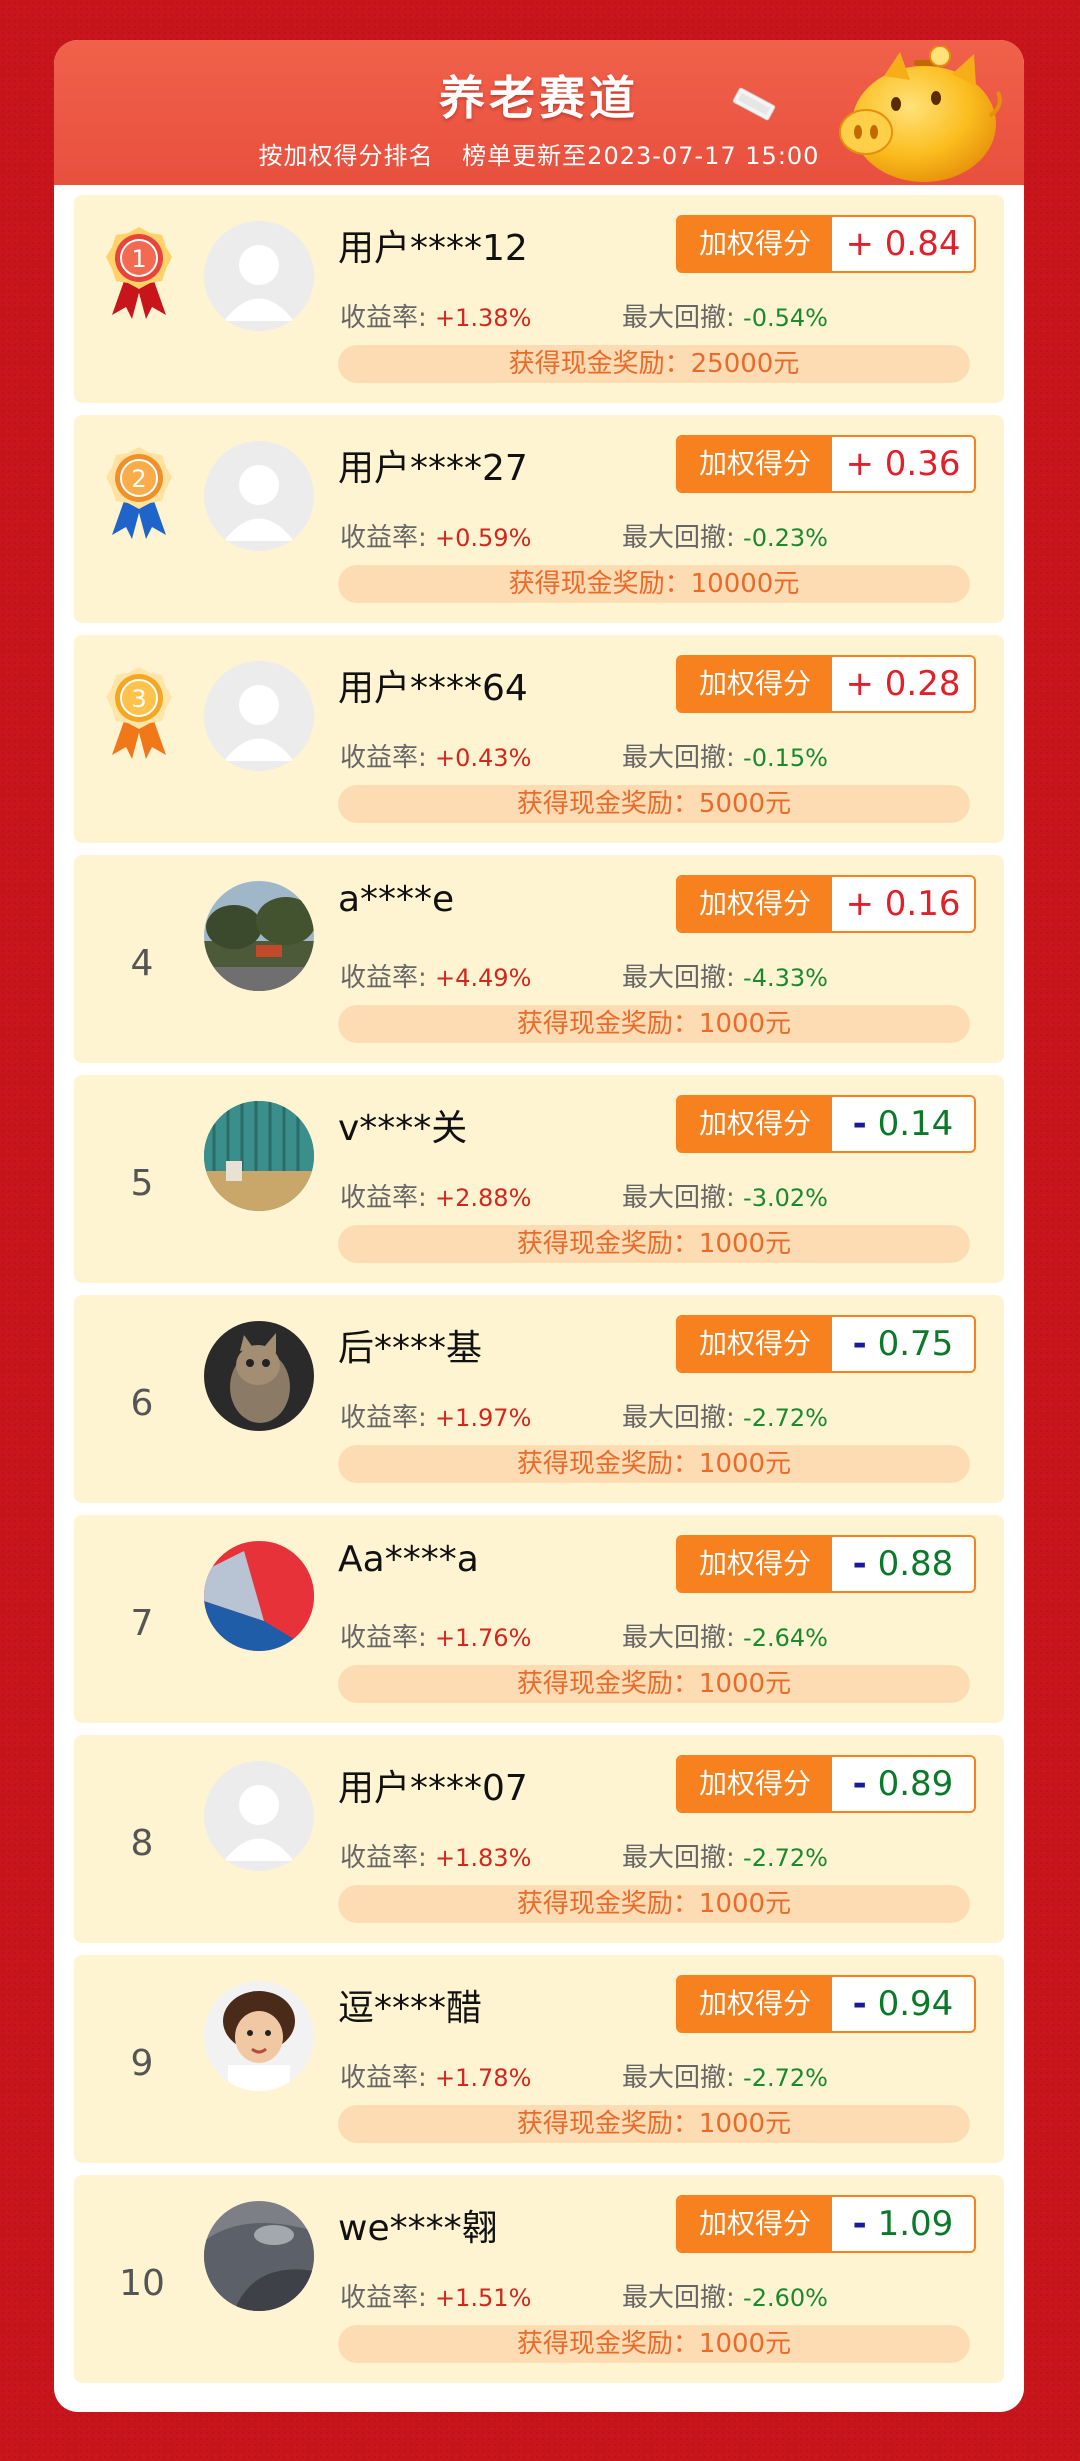 This screenshot has height=2461, width=1080. Describe the element at coordinates (584, 535) in the screenshot. I see `metrics-line: 收益率: +0.59% 最大回撤: -0.23%` at that location.